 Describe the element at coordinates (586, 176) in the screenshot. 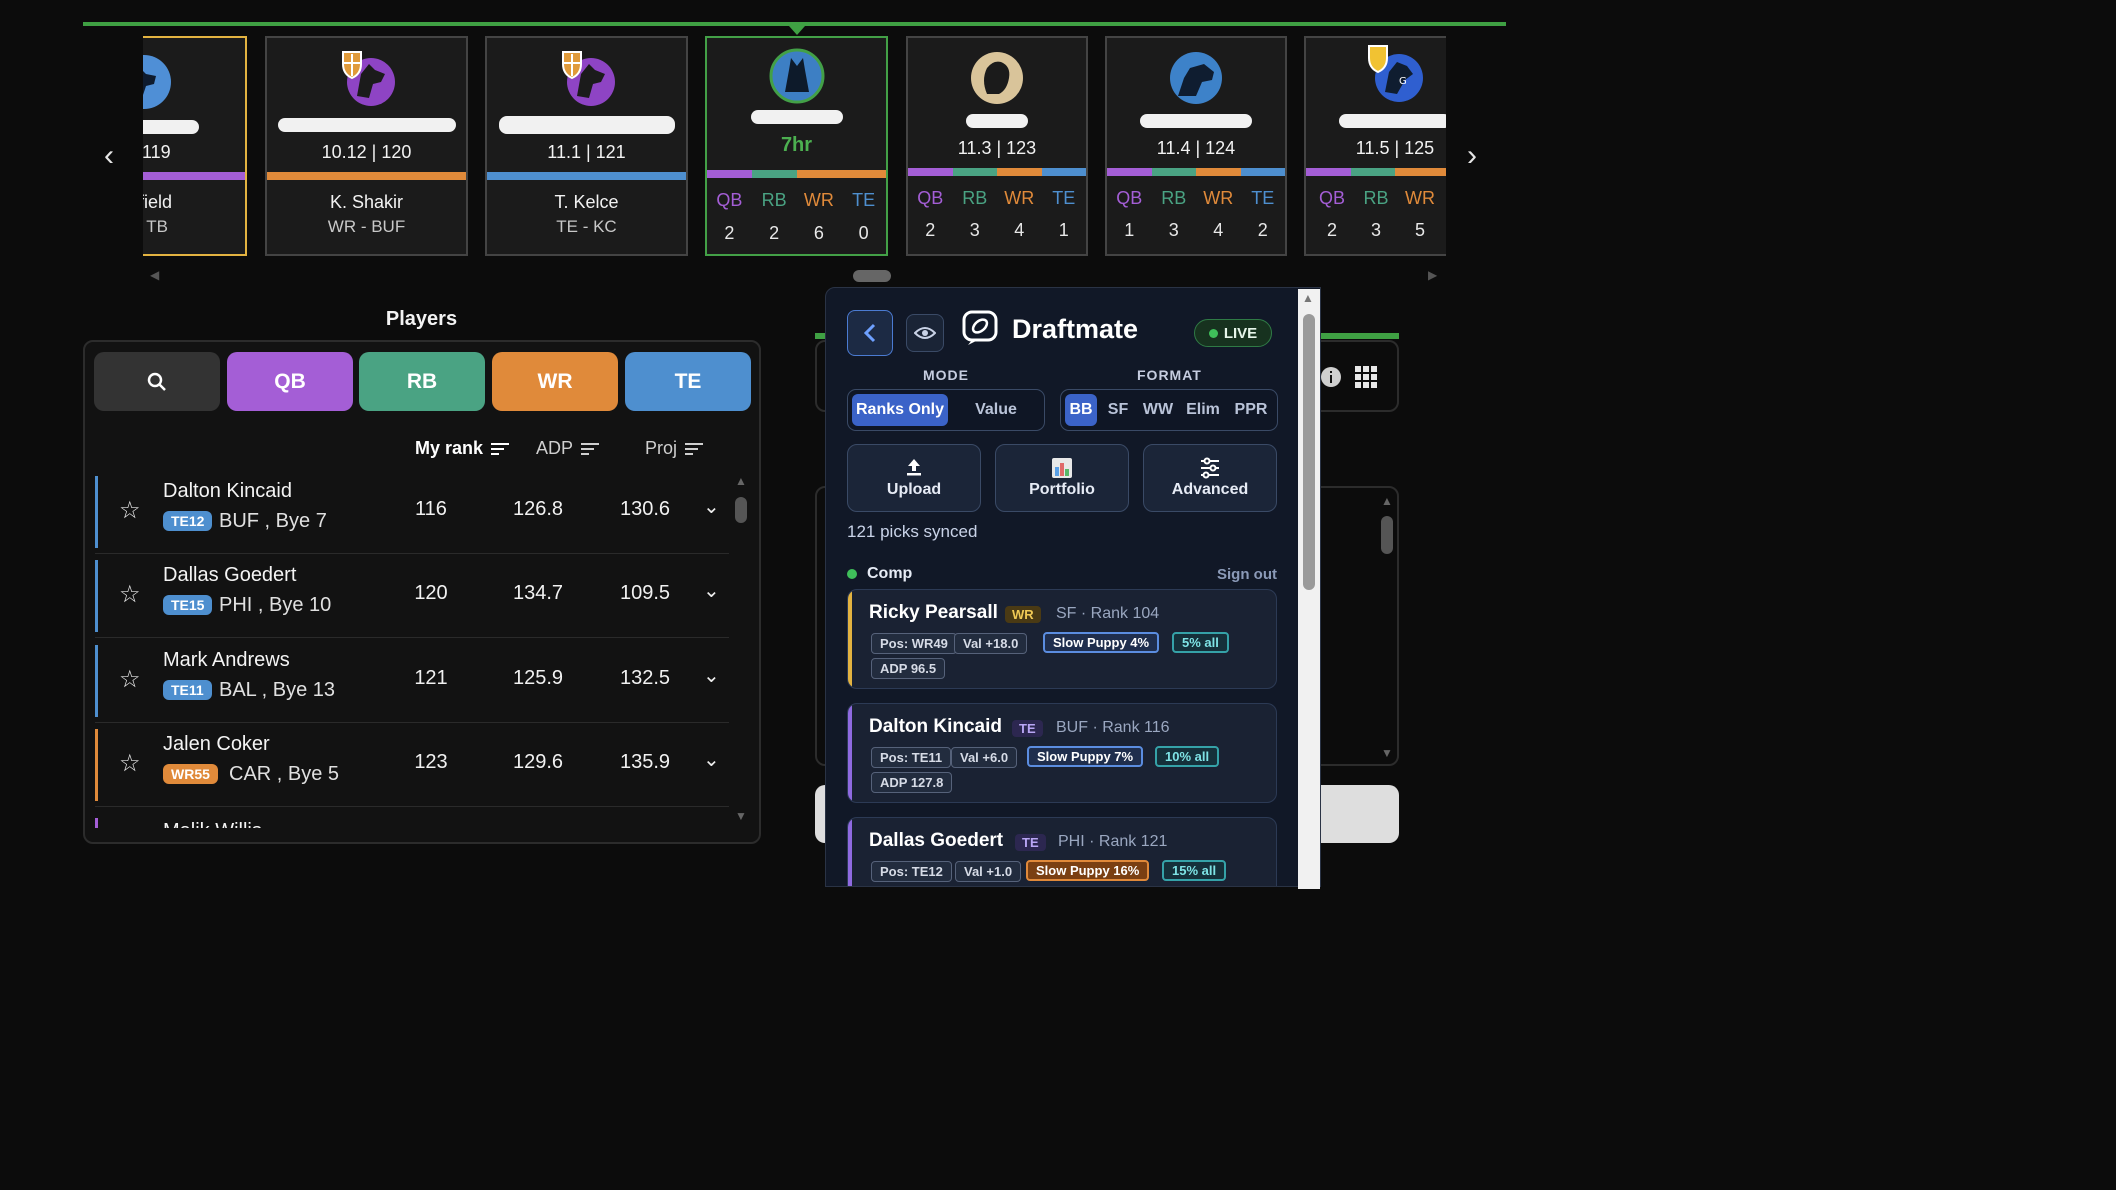

I see `position-color-bar` at that location.